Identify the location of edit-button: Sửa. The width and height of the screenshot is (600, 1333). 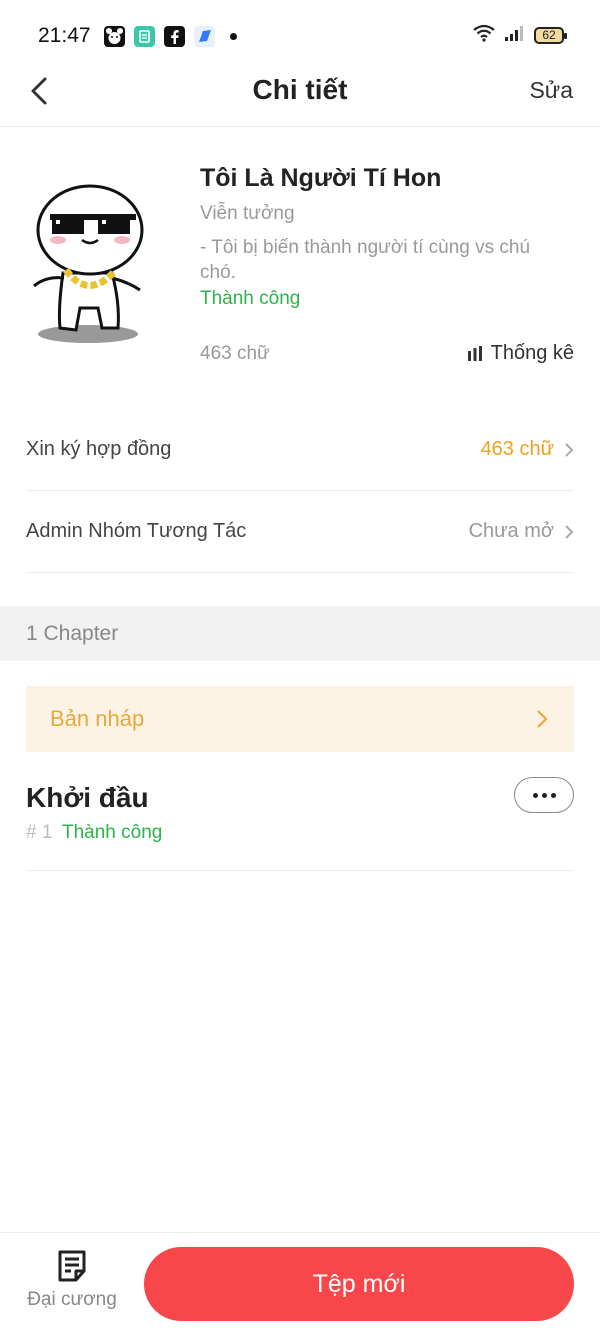
(551, 90).